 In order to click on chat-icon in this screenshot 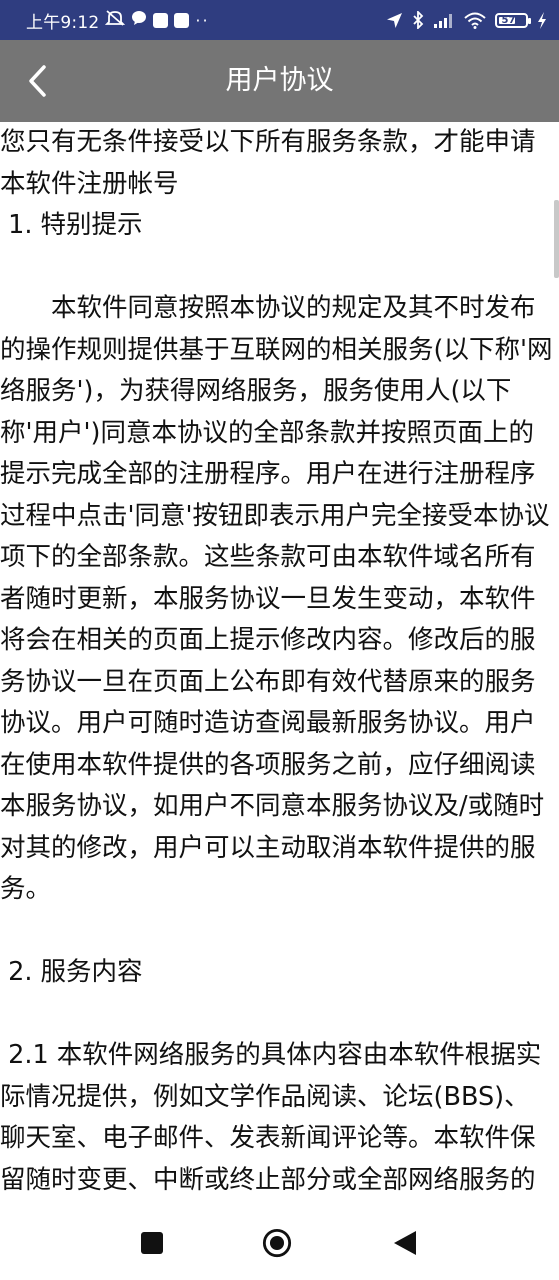, I will do `click(139, 20)`.